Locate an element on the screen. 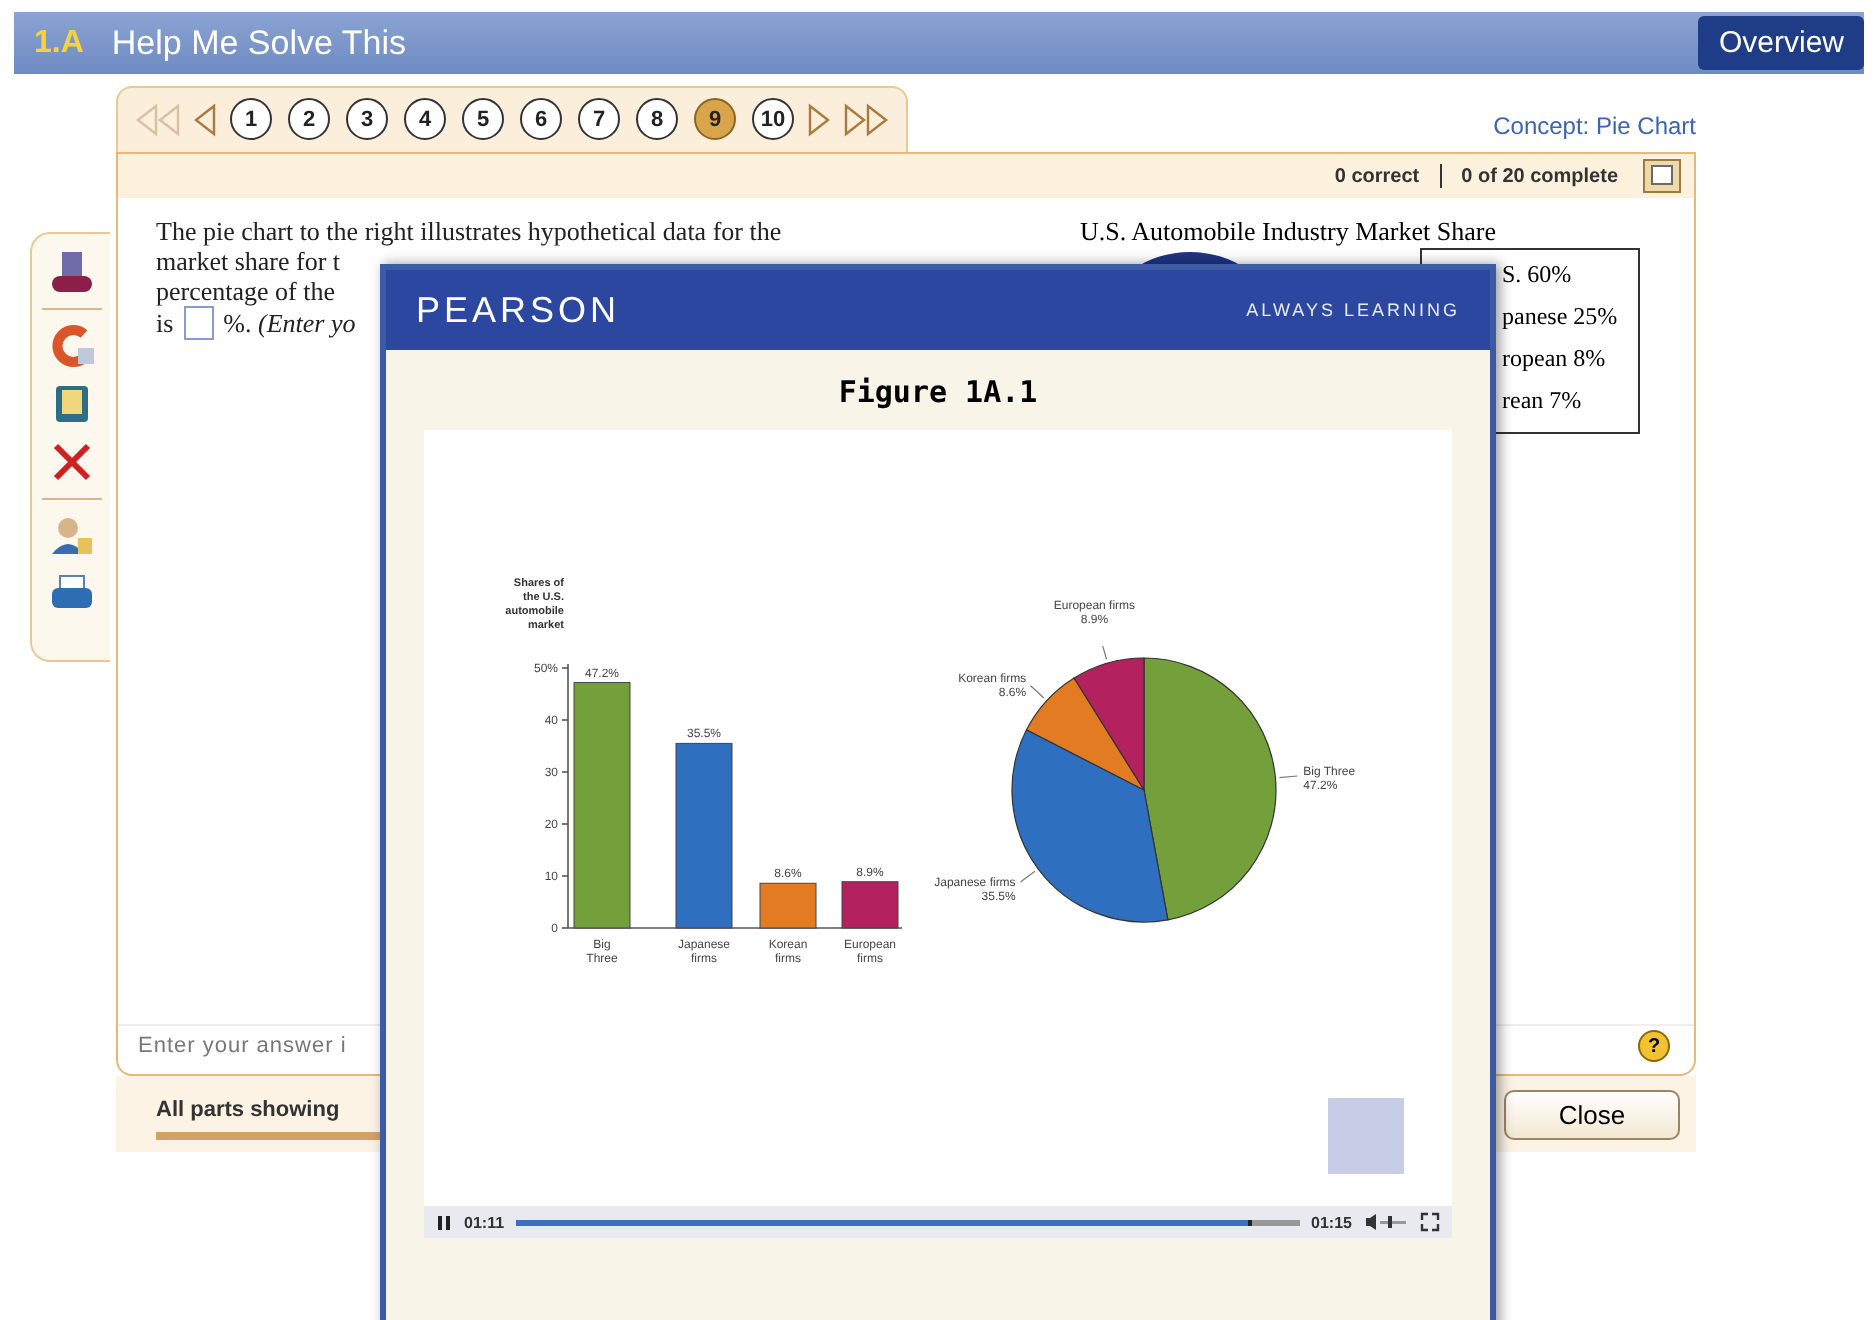 Image resolution: width=1876 pixels, height=1320 pixels. answer-instruction: Enter your answer i is located at coordinates (242, 1046).